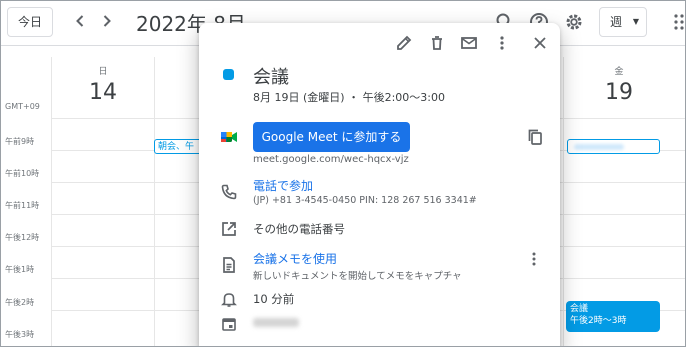 The image size is (686, 347). What do you see at coordinates (276, 322) in the screenshot?
I see `calendar-name-redacted` at bounding box center [276, 322].